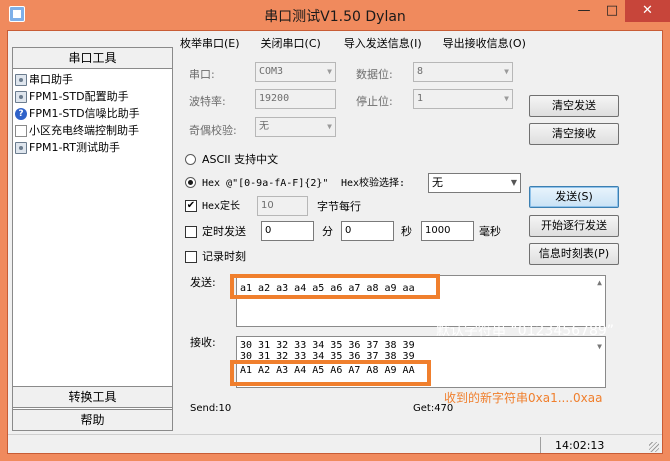 The image size is (670, 461). Describe the element at coordinates (51, 79) in the screenshot. I see `tool-item-label: 串口助手` at that location.